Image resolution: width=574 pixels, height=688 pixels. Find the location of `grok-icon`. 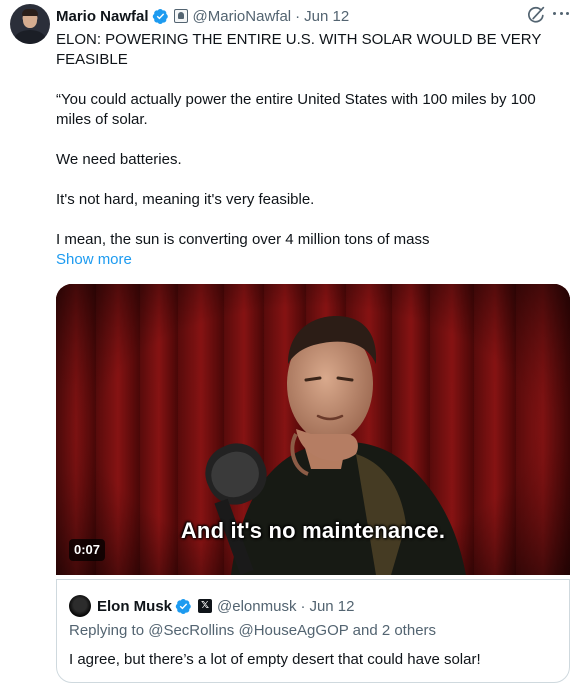

grok-icon is located at coordinates (536, 15).